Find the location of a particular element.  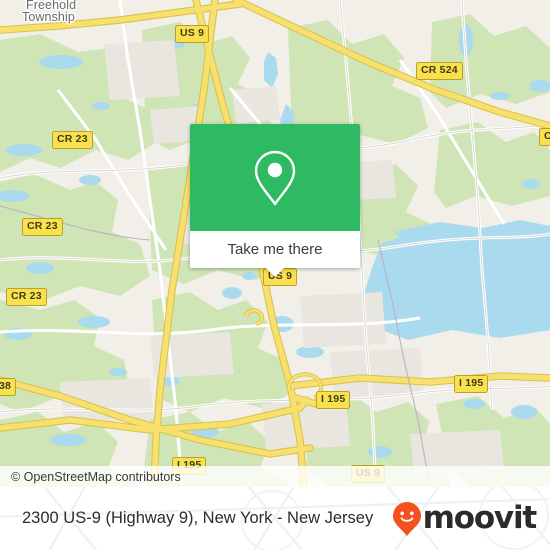

attribution-text: © OpenStreetMap contributors is located at coordinates (96, 477).